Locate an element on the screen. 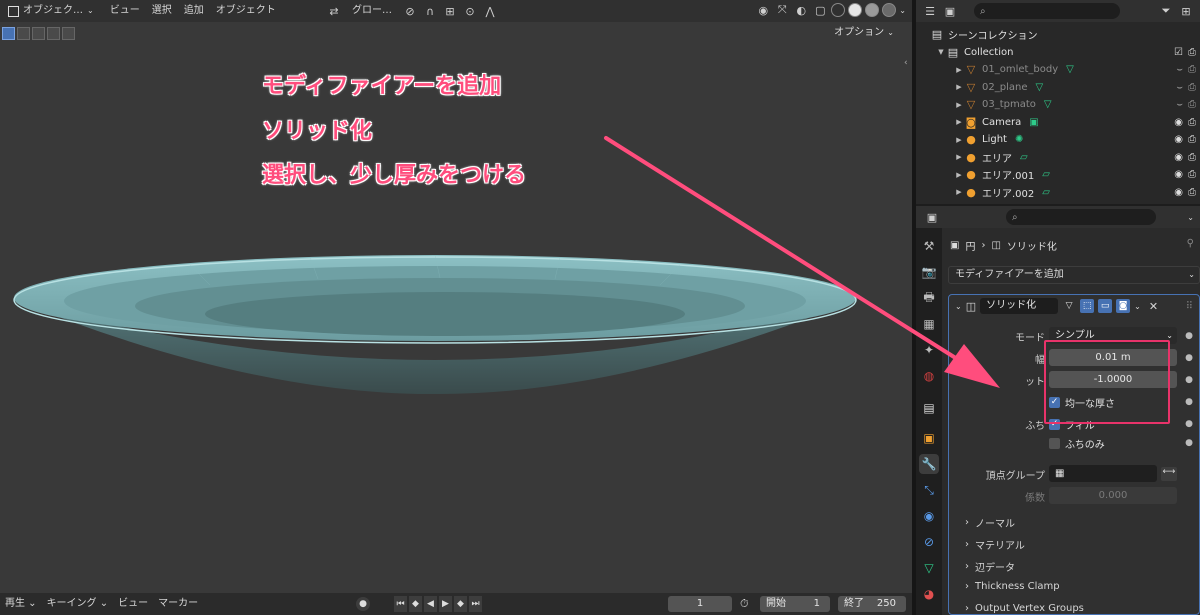 This screenshot has width=1200, height=615. outliner-item: ▶ ● エリア.001 ▱ ◉ ⎙ is located at coordinates (1058, 175).